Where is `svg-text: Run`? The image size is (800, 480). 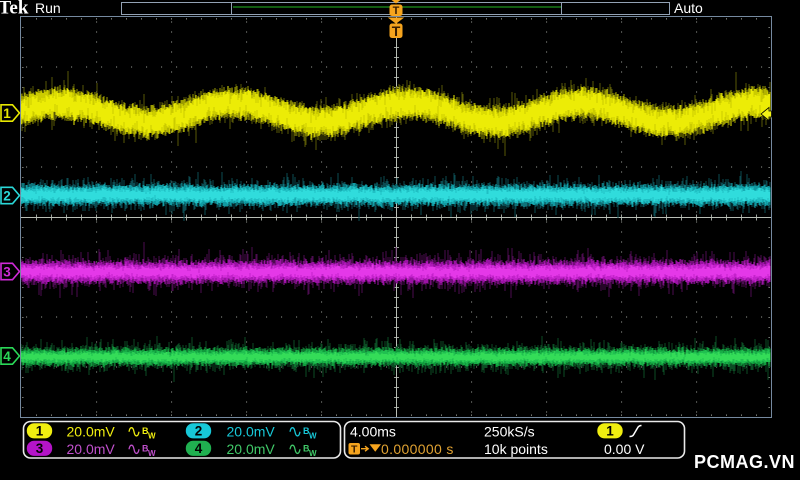
svg-text: Run is located at coordinates (48, 8).